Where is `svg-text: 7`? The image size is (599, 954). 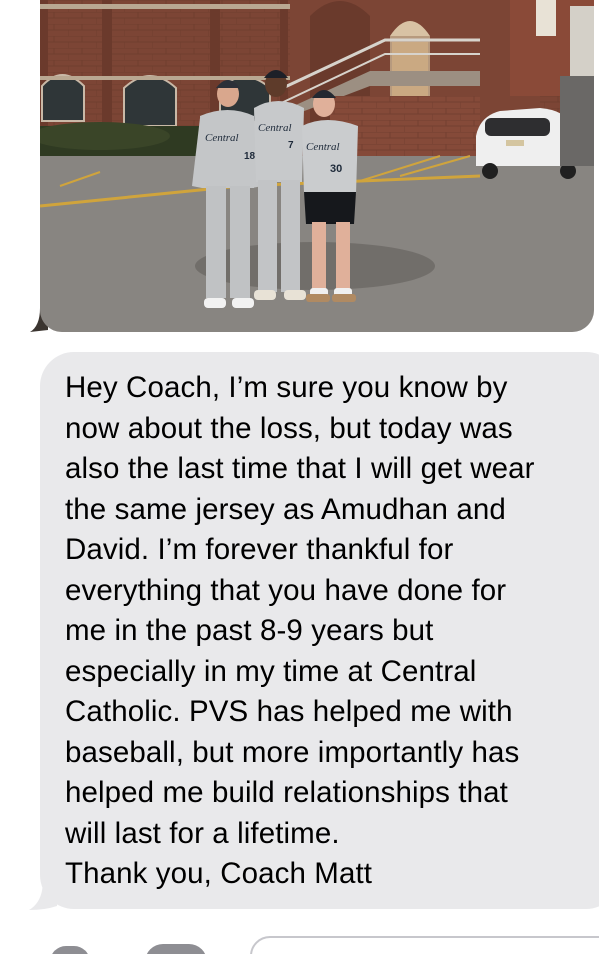
svg-text: 7 is located at coordinates (291, 145).